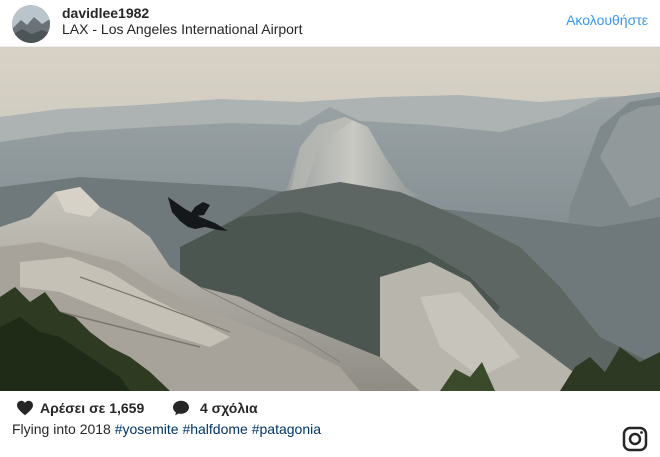 The image size is (660, 457). I want to click on instagram-icon, so click(635, 441).